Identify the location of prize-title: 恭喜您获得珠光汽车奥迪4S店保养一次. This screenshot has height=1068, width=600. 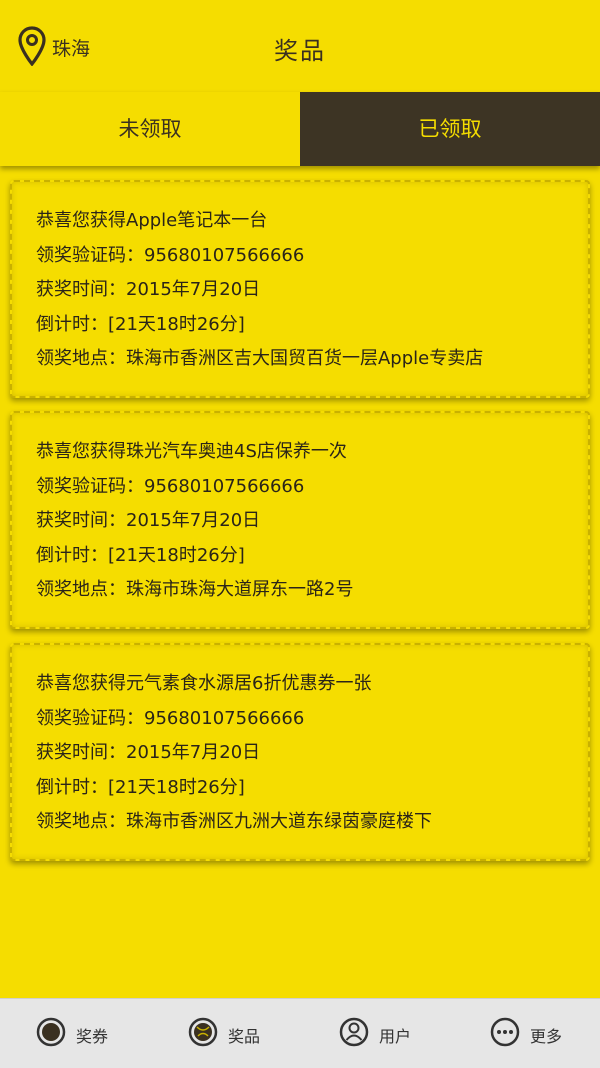
(191, 451).